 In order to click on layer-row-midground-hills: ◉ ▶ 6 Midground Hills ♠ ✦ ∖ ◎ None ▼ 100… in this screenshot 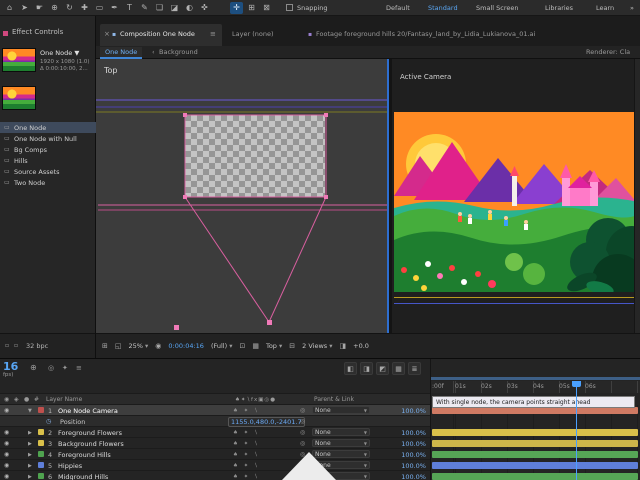, I will do `click(215, 475)`.